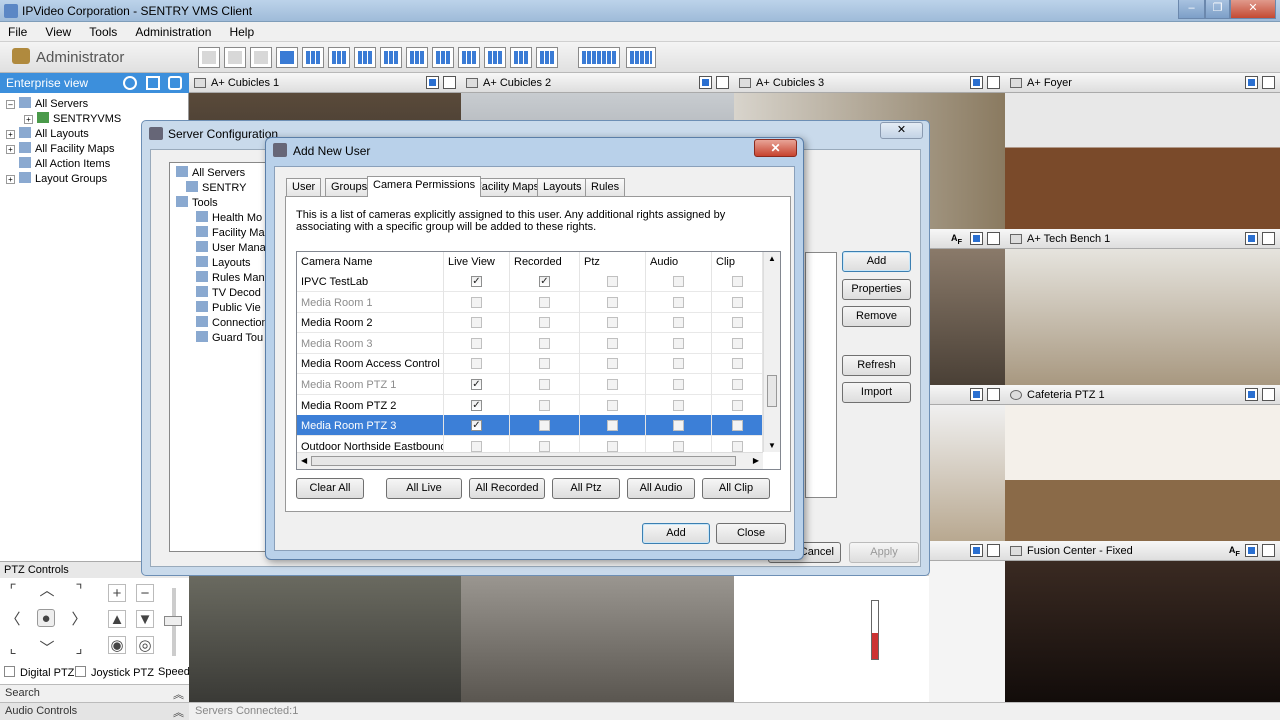 Image resolution: width=1280 pixels, height=720 pixels. Describe the element at coordinates (507, 488) in the screenshot. I see `all-recorded-button: All Recorded` at that location.